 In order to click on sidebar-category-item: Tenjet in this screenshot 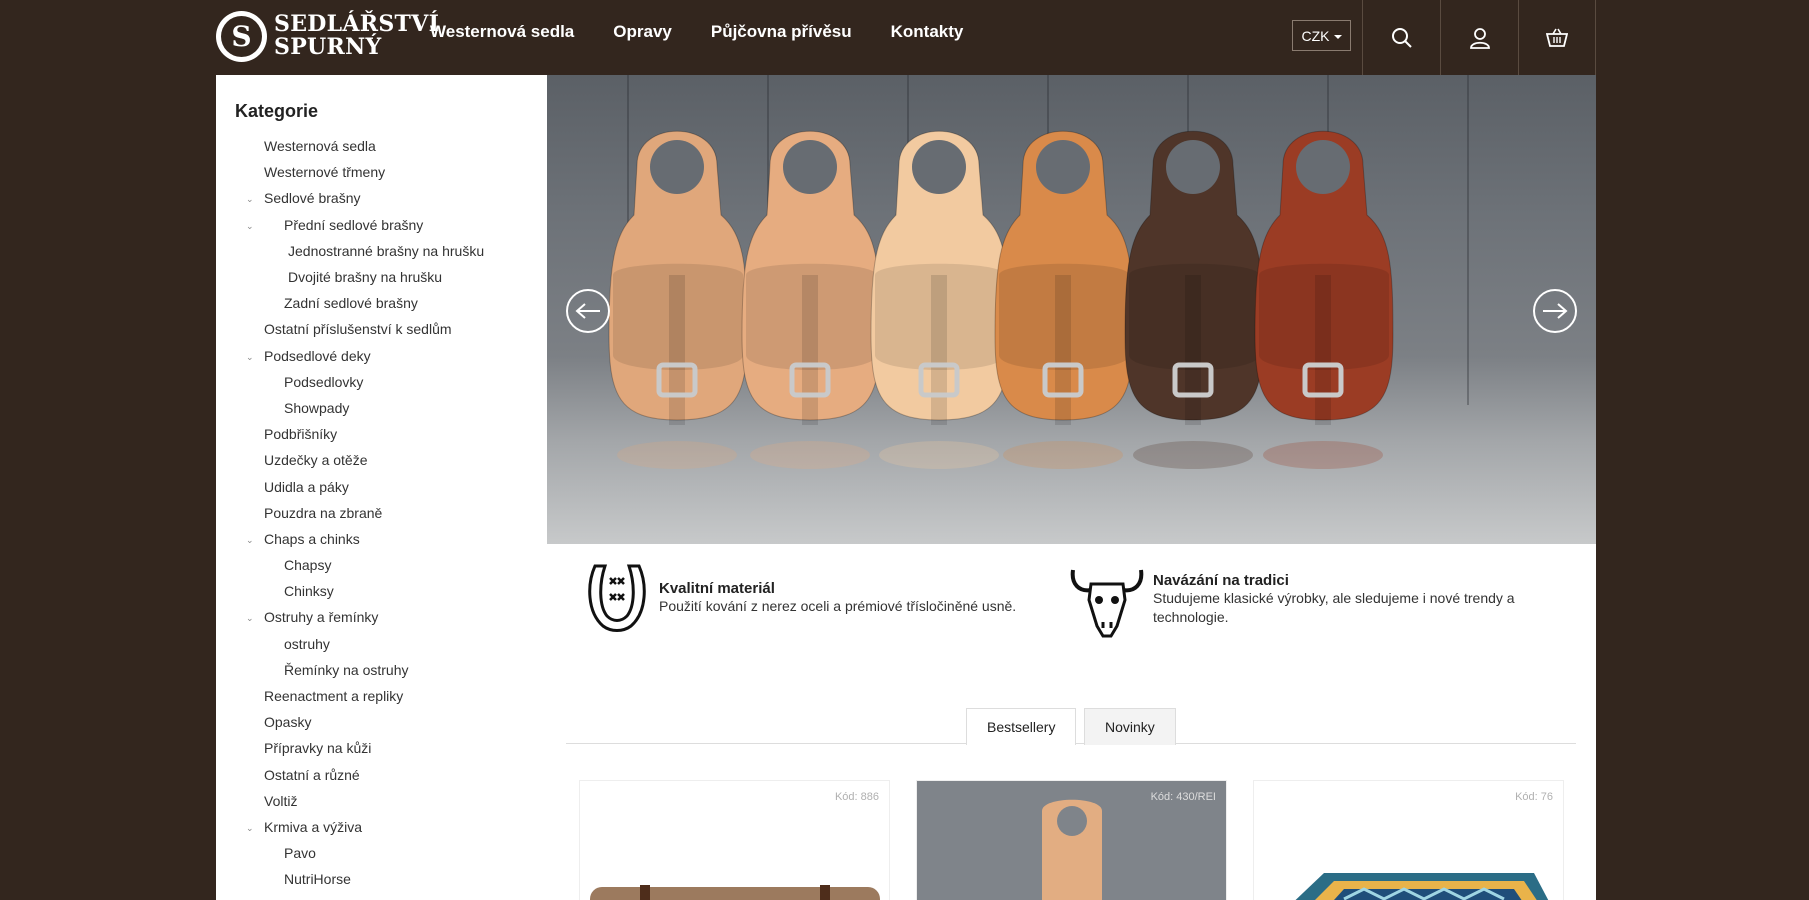, I will do `click(381, 896)`.